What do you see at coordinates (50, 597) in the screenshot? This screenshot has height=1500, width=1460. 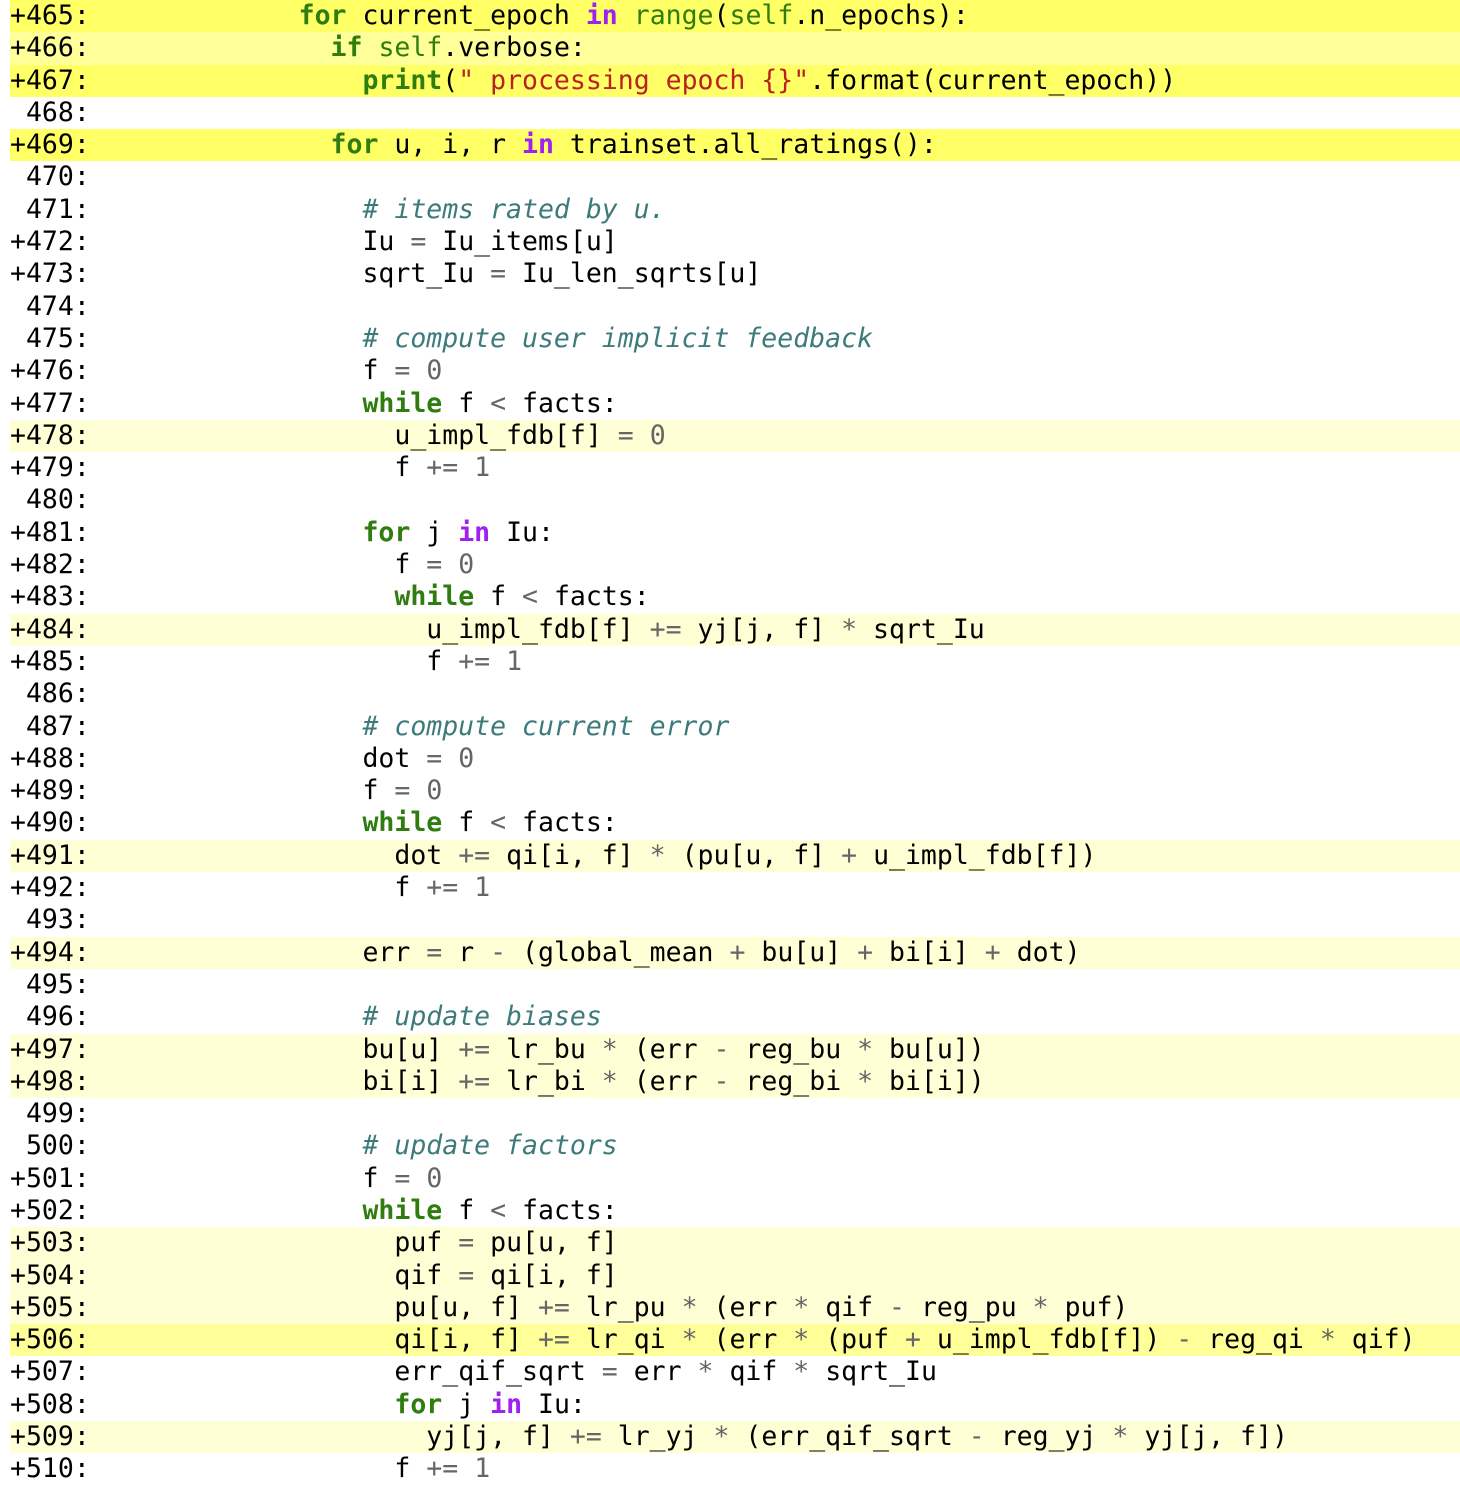 I see `line-number: +483:` at bounding box center [50, 597].